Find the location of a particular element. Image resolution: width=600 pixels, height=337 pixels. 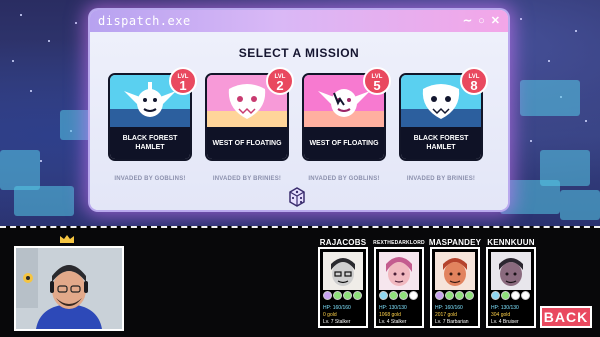

webcam-feed is located at coordinates (69, 288).